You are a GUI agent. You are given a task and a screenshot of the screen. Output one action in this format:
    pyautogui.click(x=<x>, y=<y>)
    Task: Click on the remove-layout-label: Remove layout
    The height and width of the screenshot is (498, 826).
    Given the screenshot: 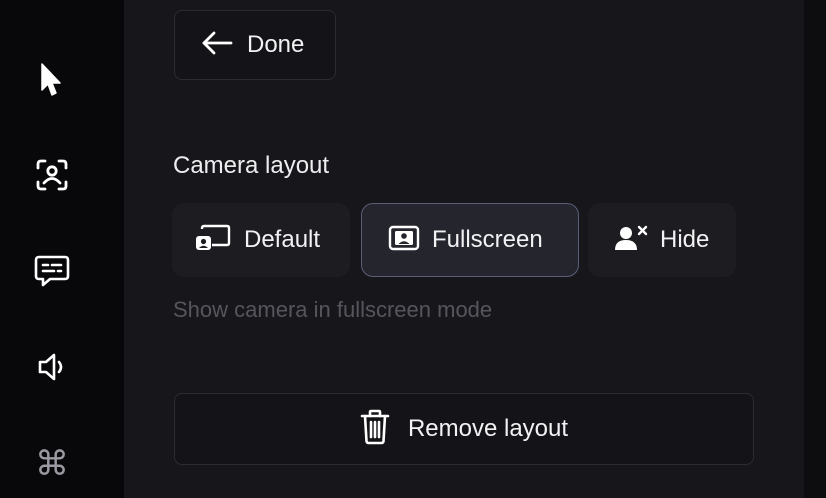 What is the action you would take?
    pyautogui.click(x=488, y=428)
    